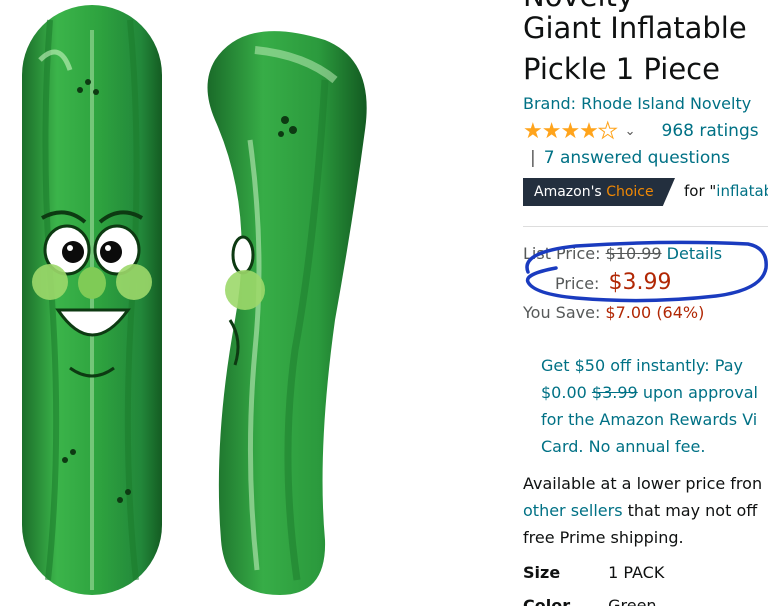 The image size is (768, 606). I want to click on brand-link: Brand: Rhode Island Novelty, so click(637, 103).